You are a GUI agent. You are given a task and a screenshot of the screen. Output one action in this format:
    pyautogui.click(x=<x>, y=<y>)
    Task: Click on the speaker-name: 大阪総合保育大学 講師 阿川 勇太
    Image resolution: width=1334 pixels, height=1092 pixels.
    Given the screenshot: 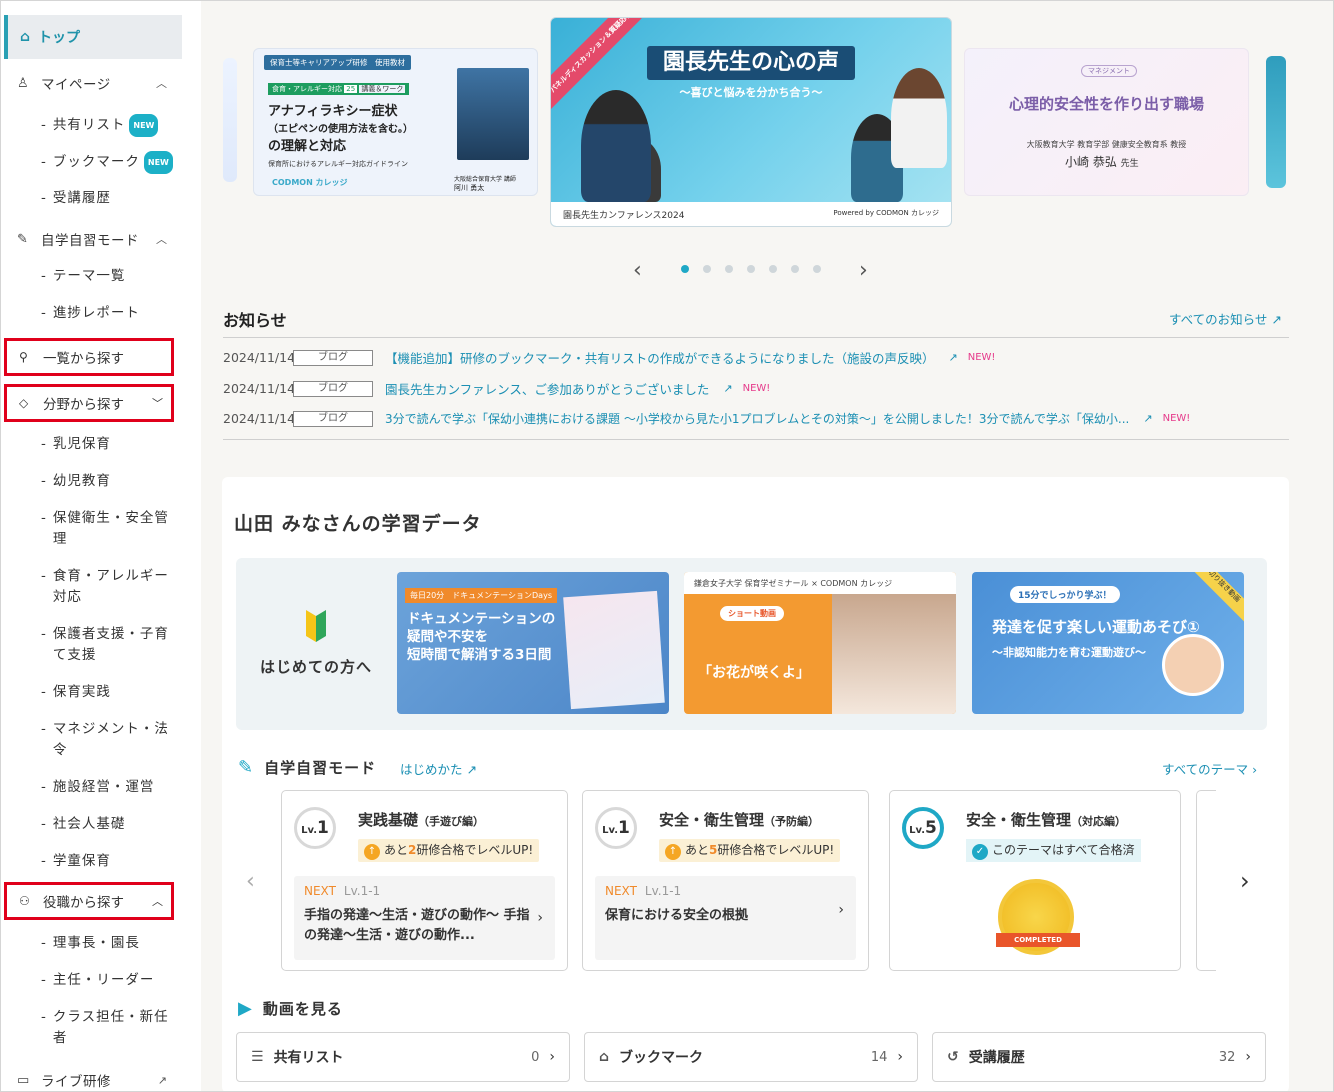 What is the action you would take?
    pyautogui.click(x=485, y=184)
    